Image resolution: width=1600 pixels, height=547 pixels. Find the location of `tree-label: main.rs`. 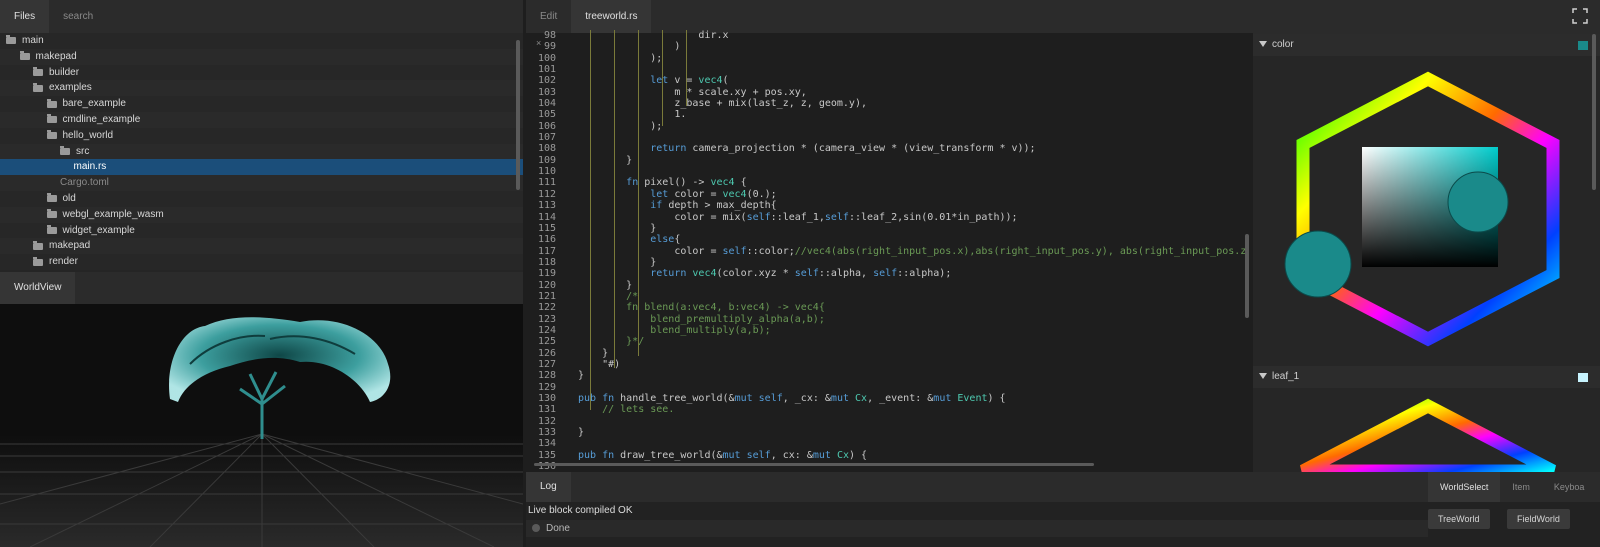

tree-label: main.rs is located at coordinates (90, 167).